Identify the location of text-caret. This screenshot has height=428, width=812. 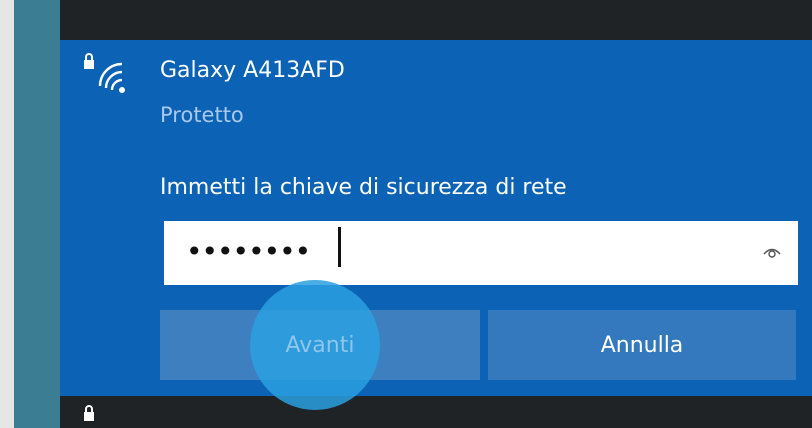
(339, 247).